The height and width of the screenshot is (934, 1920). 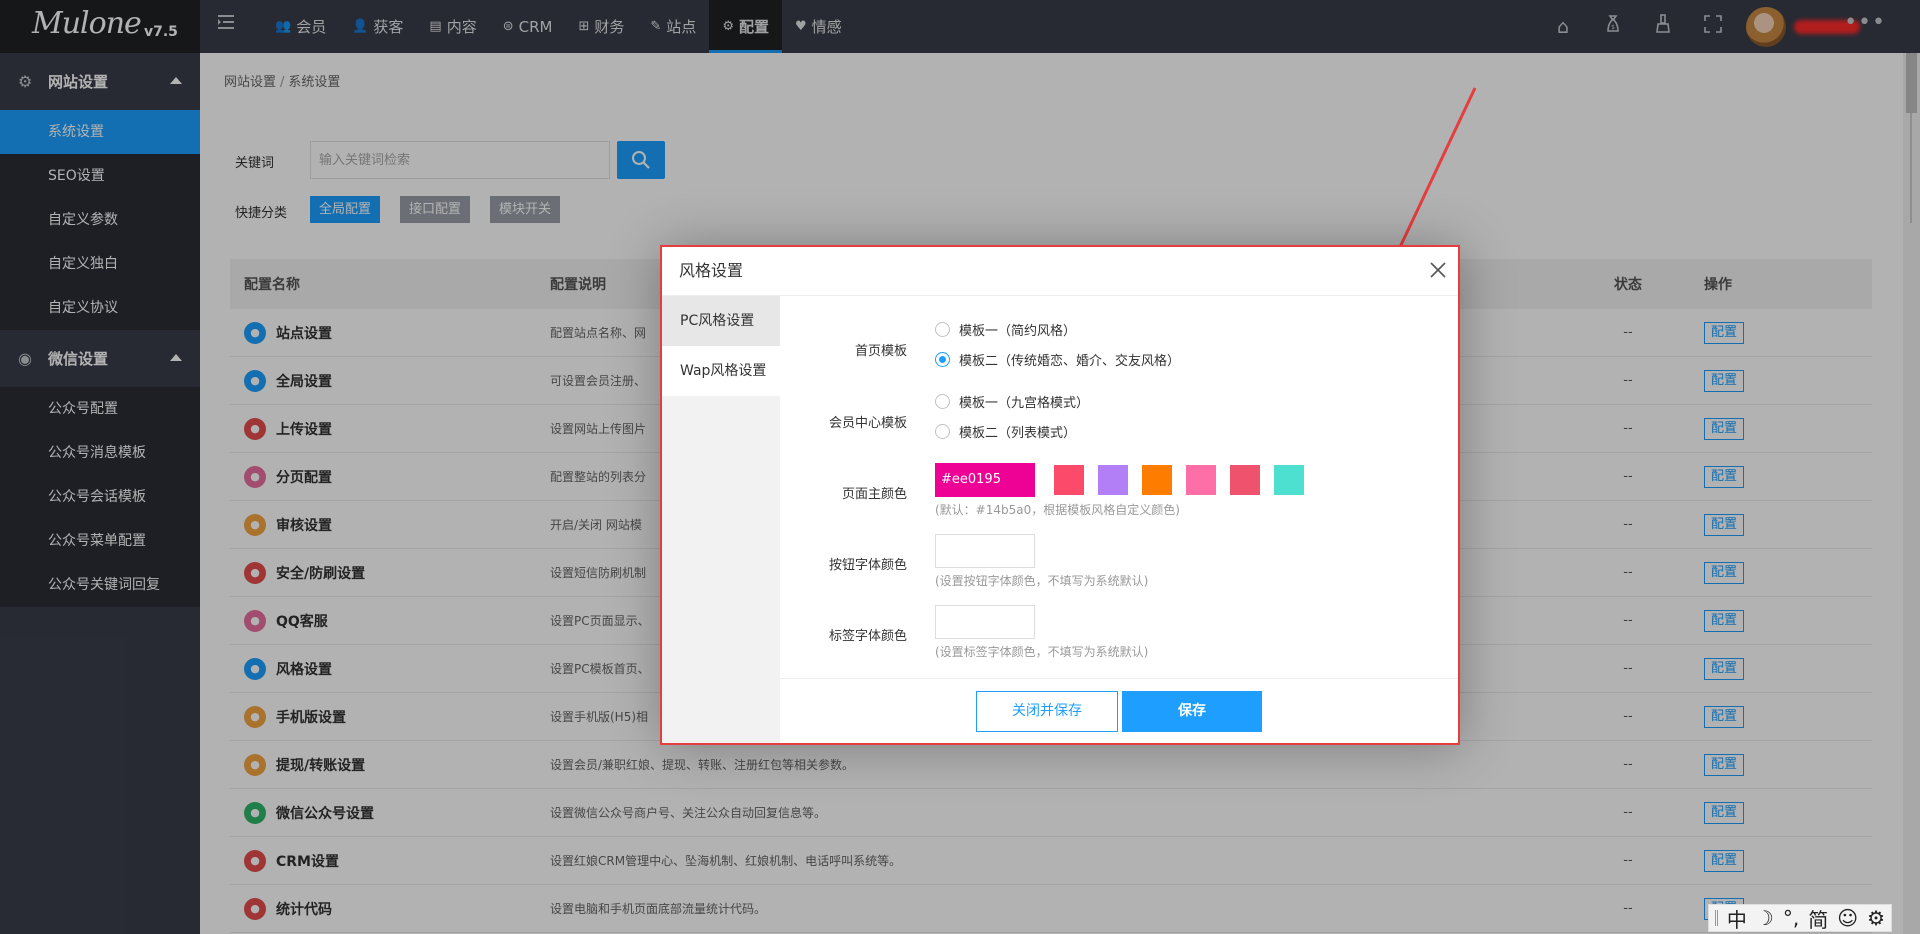 I want to click on dialog-title: 风格设置, so click(x=1060, y=271).